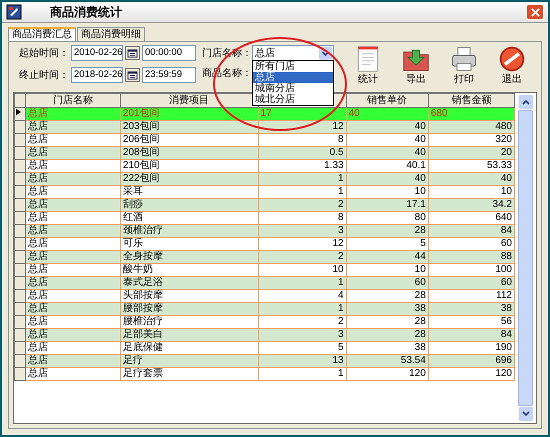 The image size is (550, 437). What do you see at coordinates (189, 127) in the screenshot?
I see `table-cell: 203包间` at bounding box center [189, 127].